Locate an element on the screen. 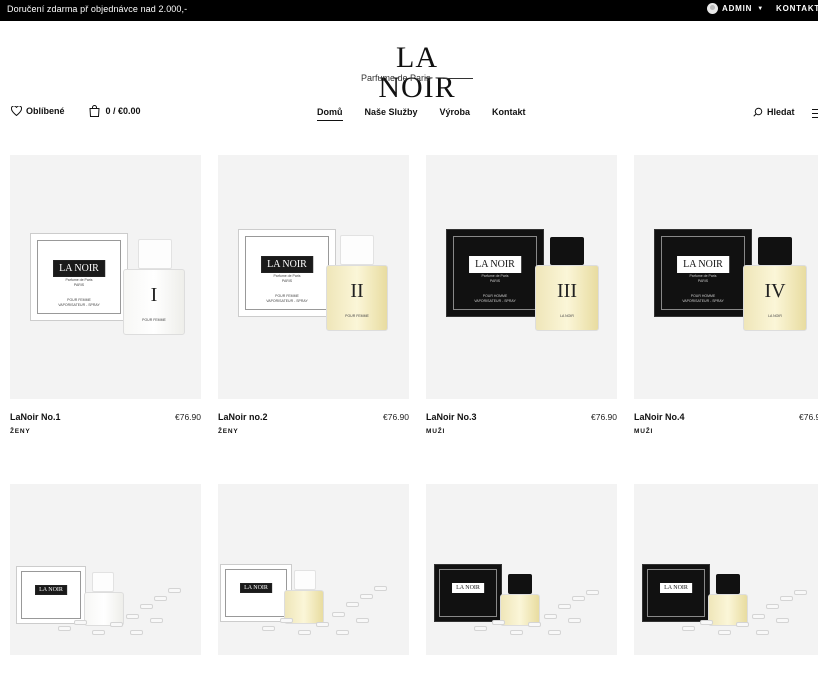  header-left: Oblíbené 0 / €0.00 is located at coordinates (76, 111).